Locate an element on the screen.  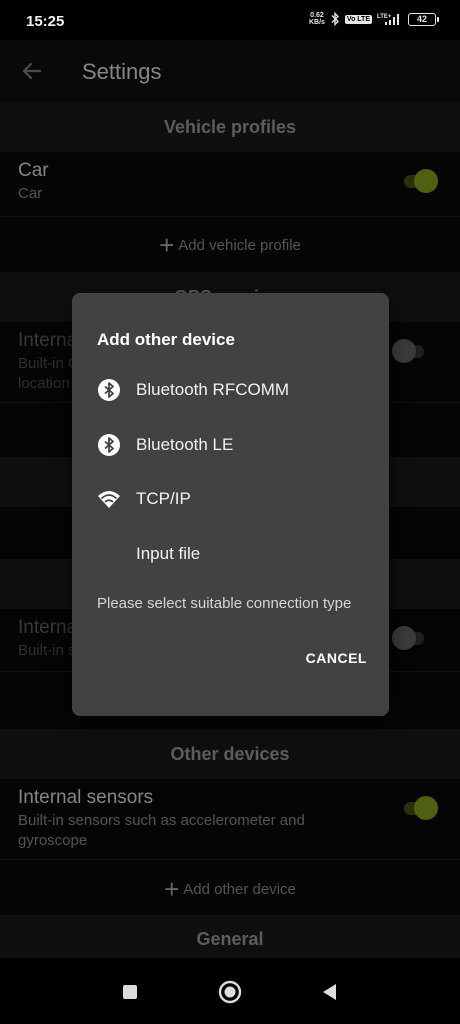
option-label: TCP/IP is located at coordinates (163, 498).